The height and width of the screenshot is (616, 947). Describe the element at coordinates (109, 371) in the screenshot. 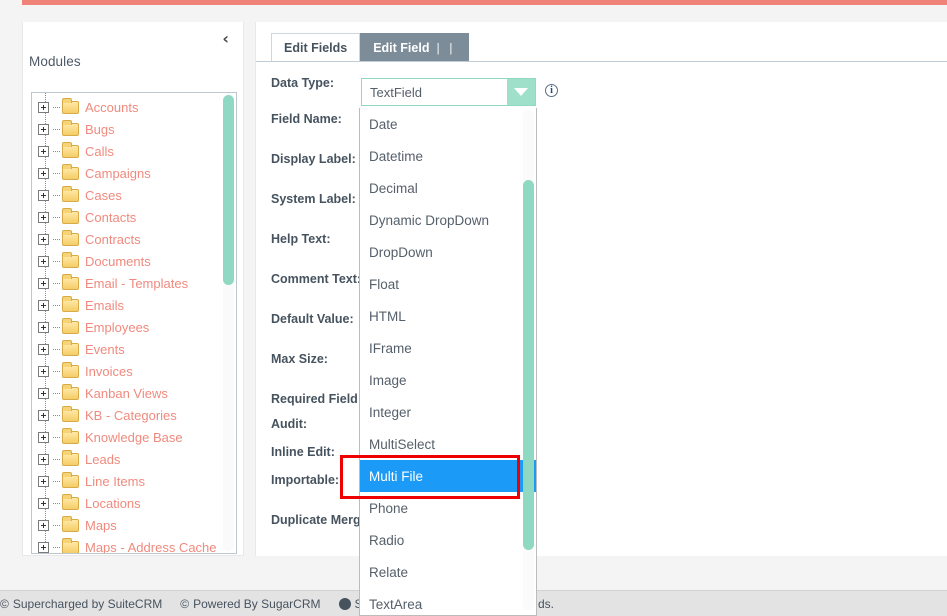

I see `tree-item-label: Invoices` at that location.